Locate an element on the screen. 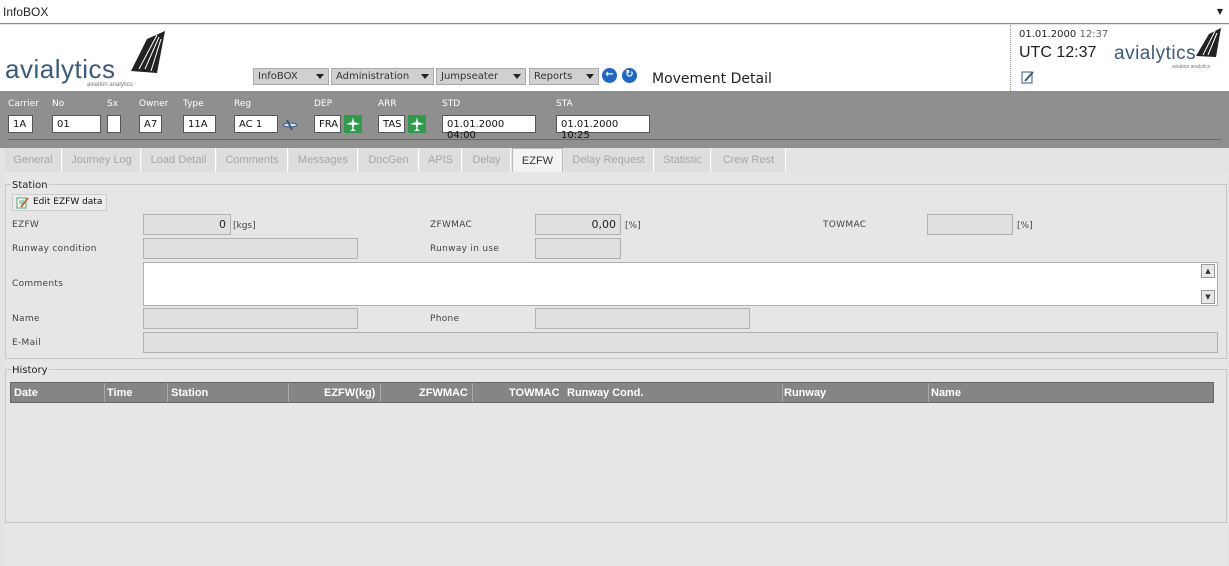 The image size is (1229, 566). edit-ezfw-button: Edit EZFW data is located at coordinates (60, 202).